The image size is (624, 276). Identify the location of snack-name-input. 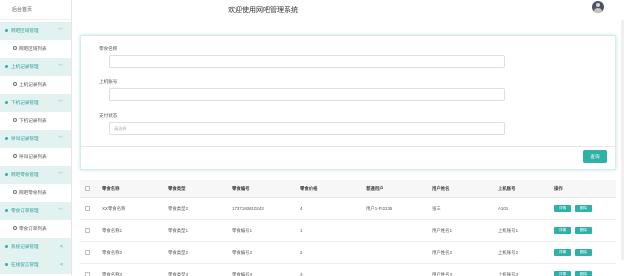
(307, 61).